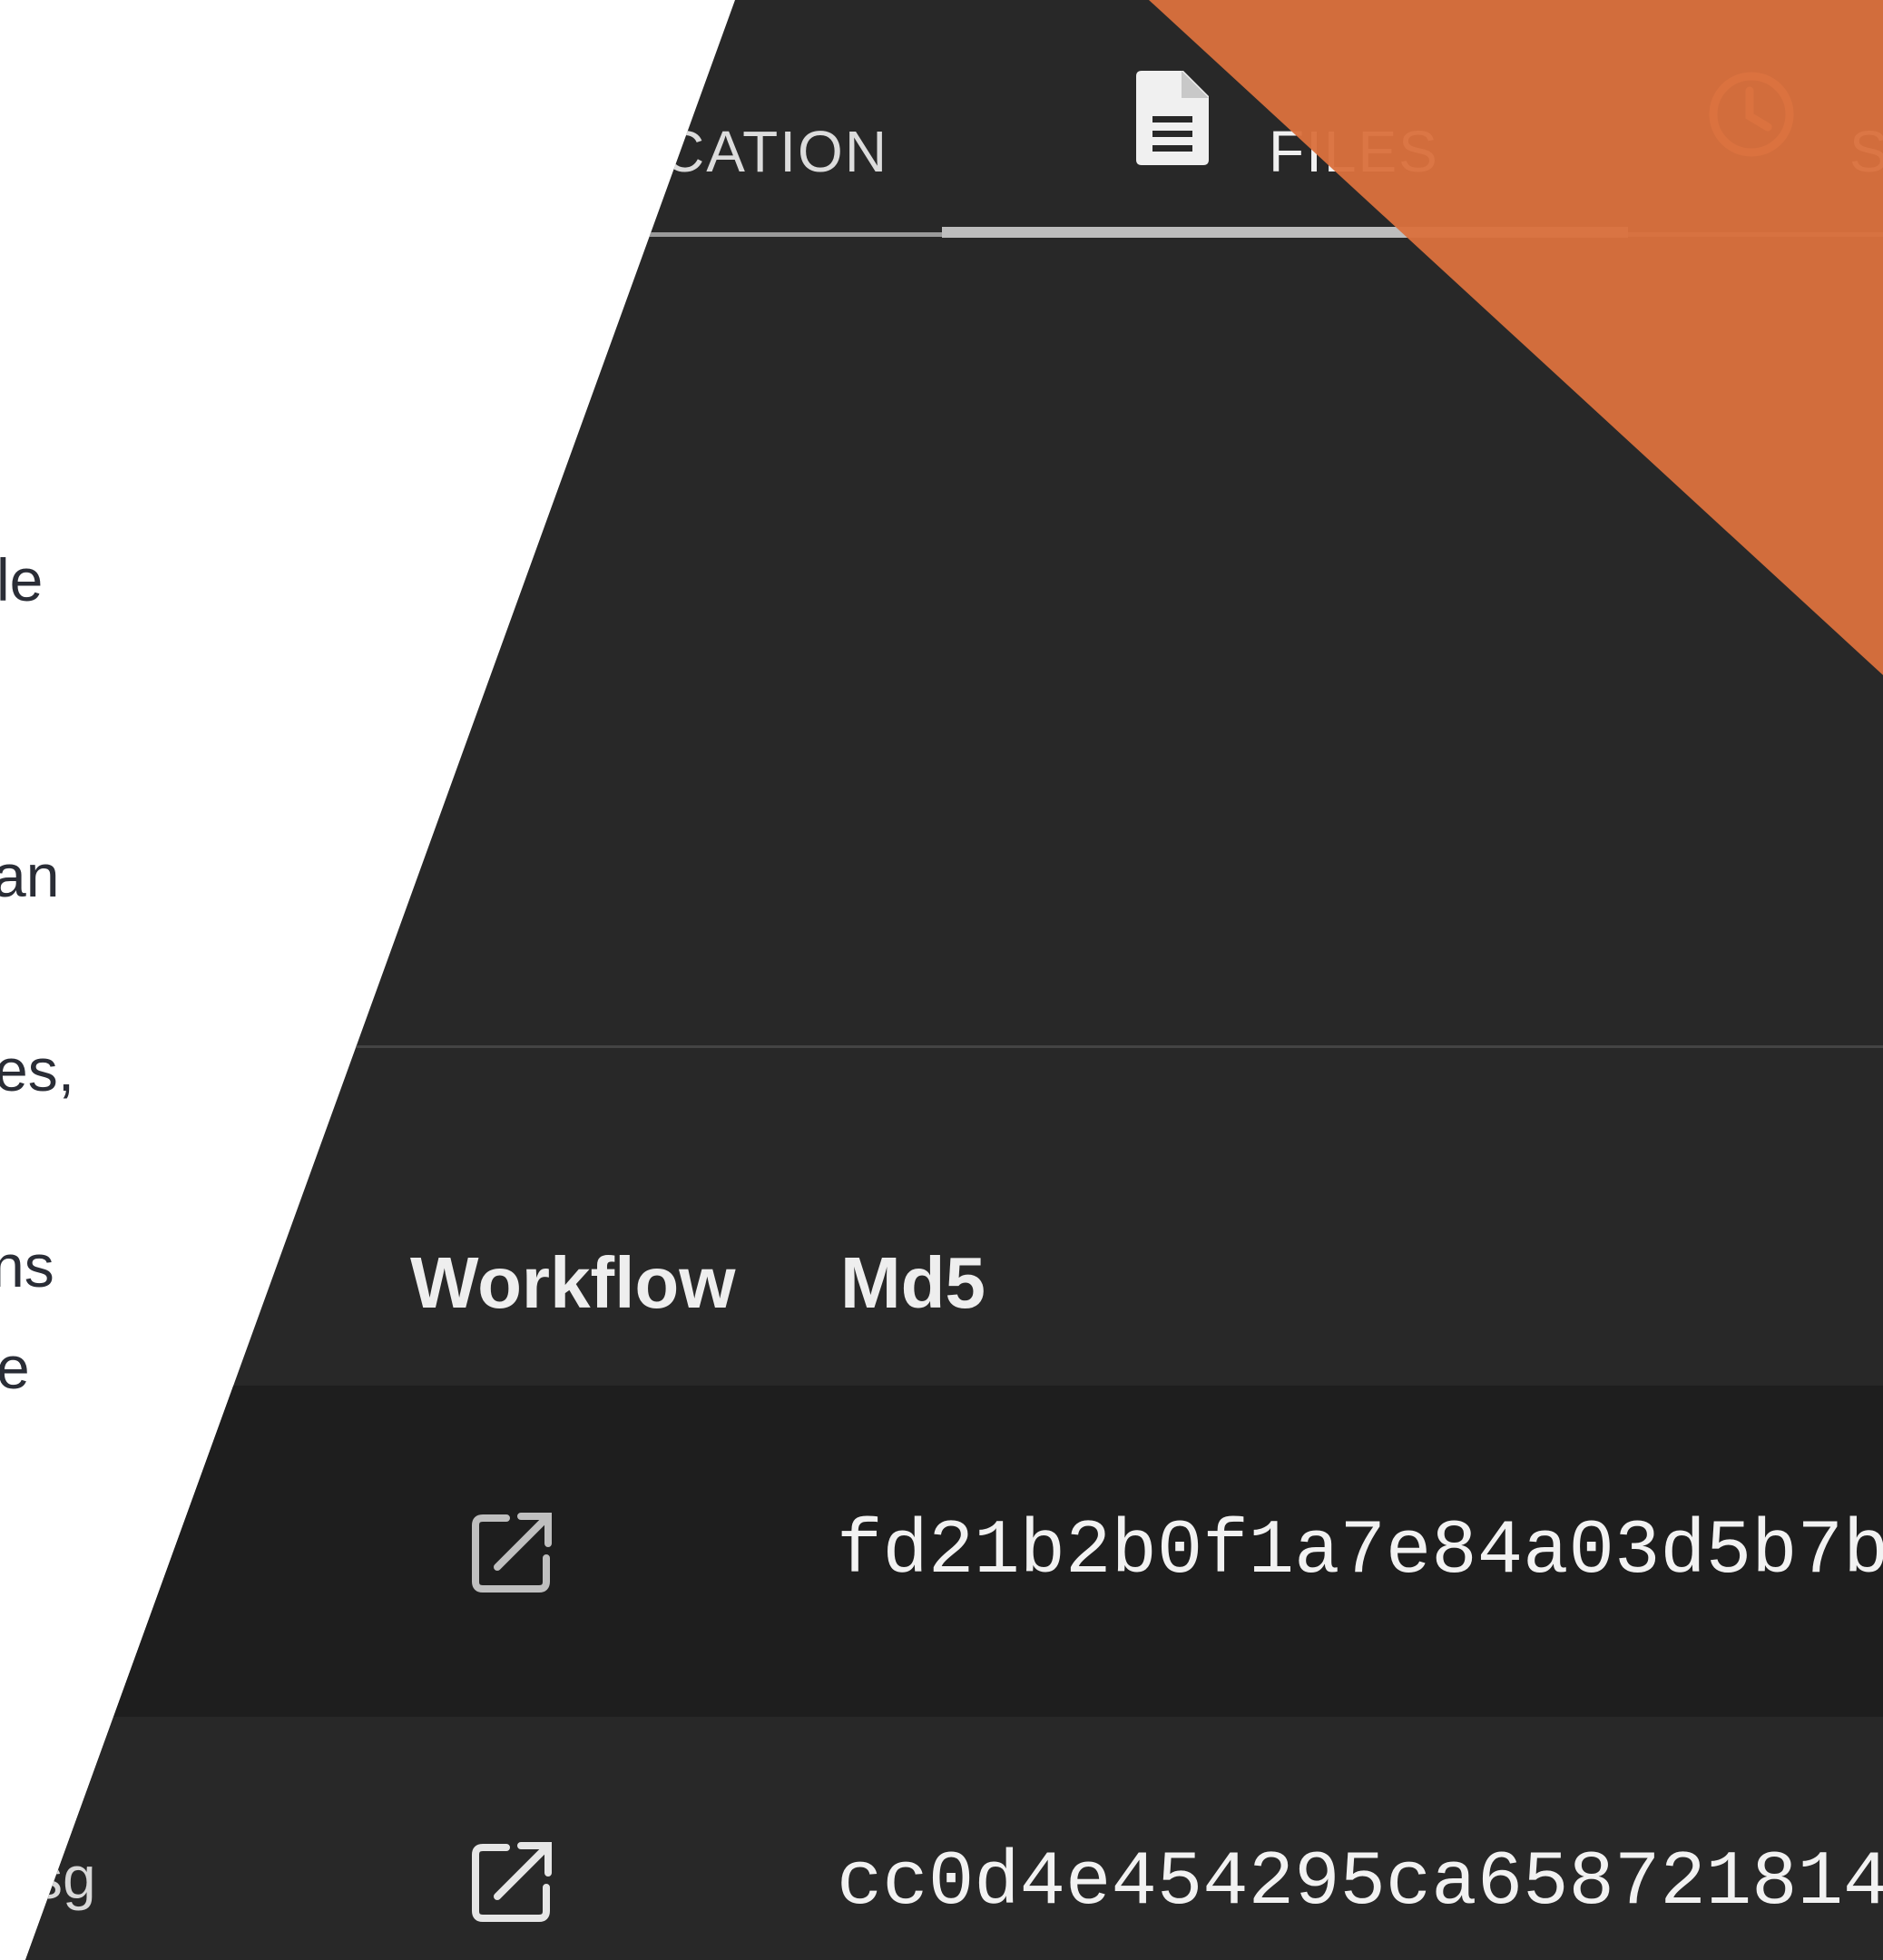 This screenshot has height=1960, width=1883. I want to click on clock-icon, so click(1751, 114).